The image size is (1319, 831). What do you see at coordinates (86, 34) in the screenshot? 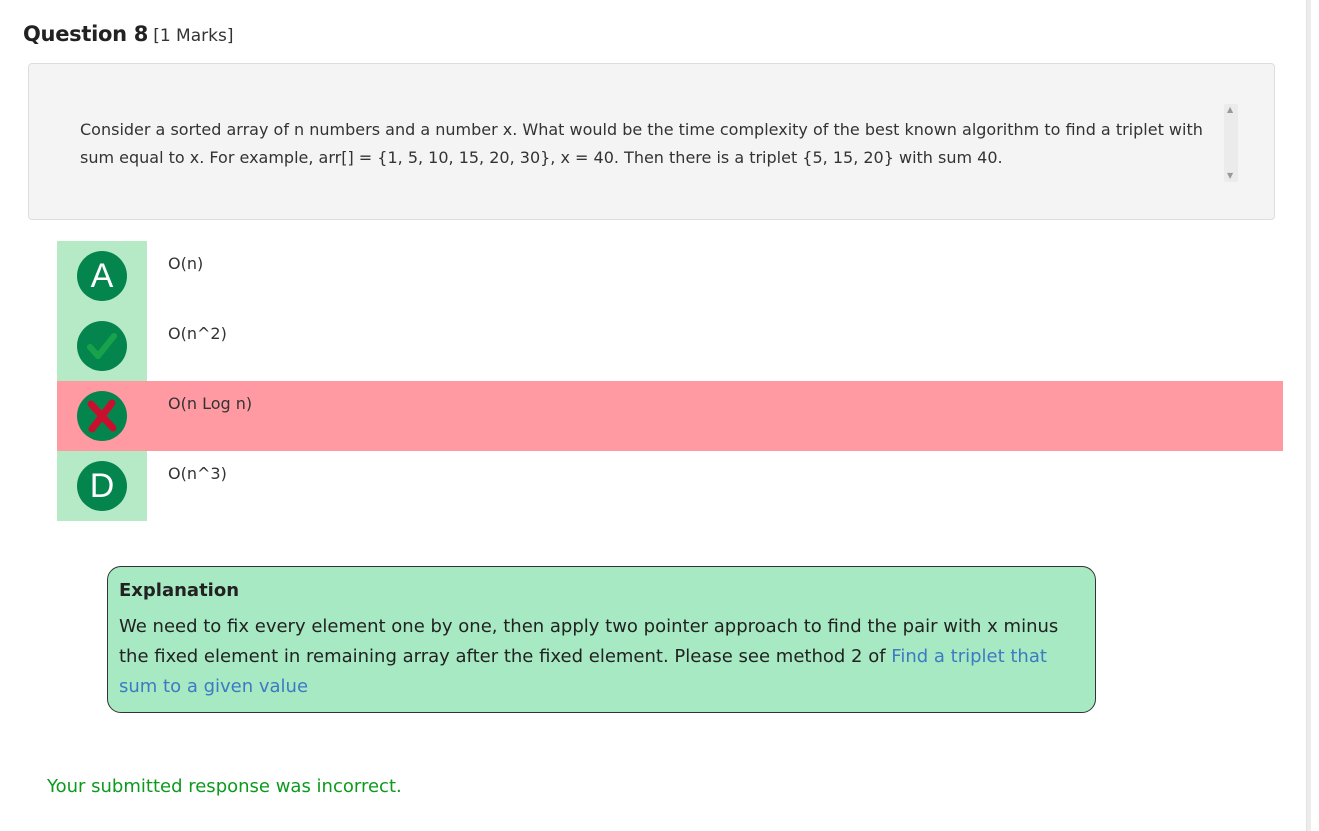
I see `question-title: Question 8` at bounding box center [86, 34].